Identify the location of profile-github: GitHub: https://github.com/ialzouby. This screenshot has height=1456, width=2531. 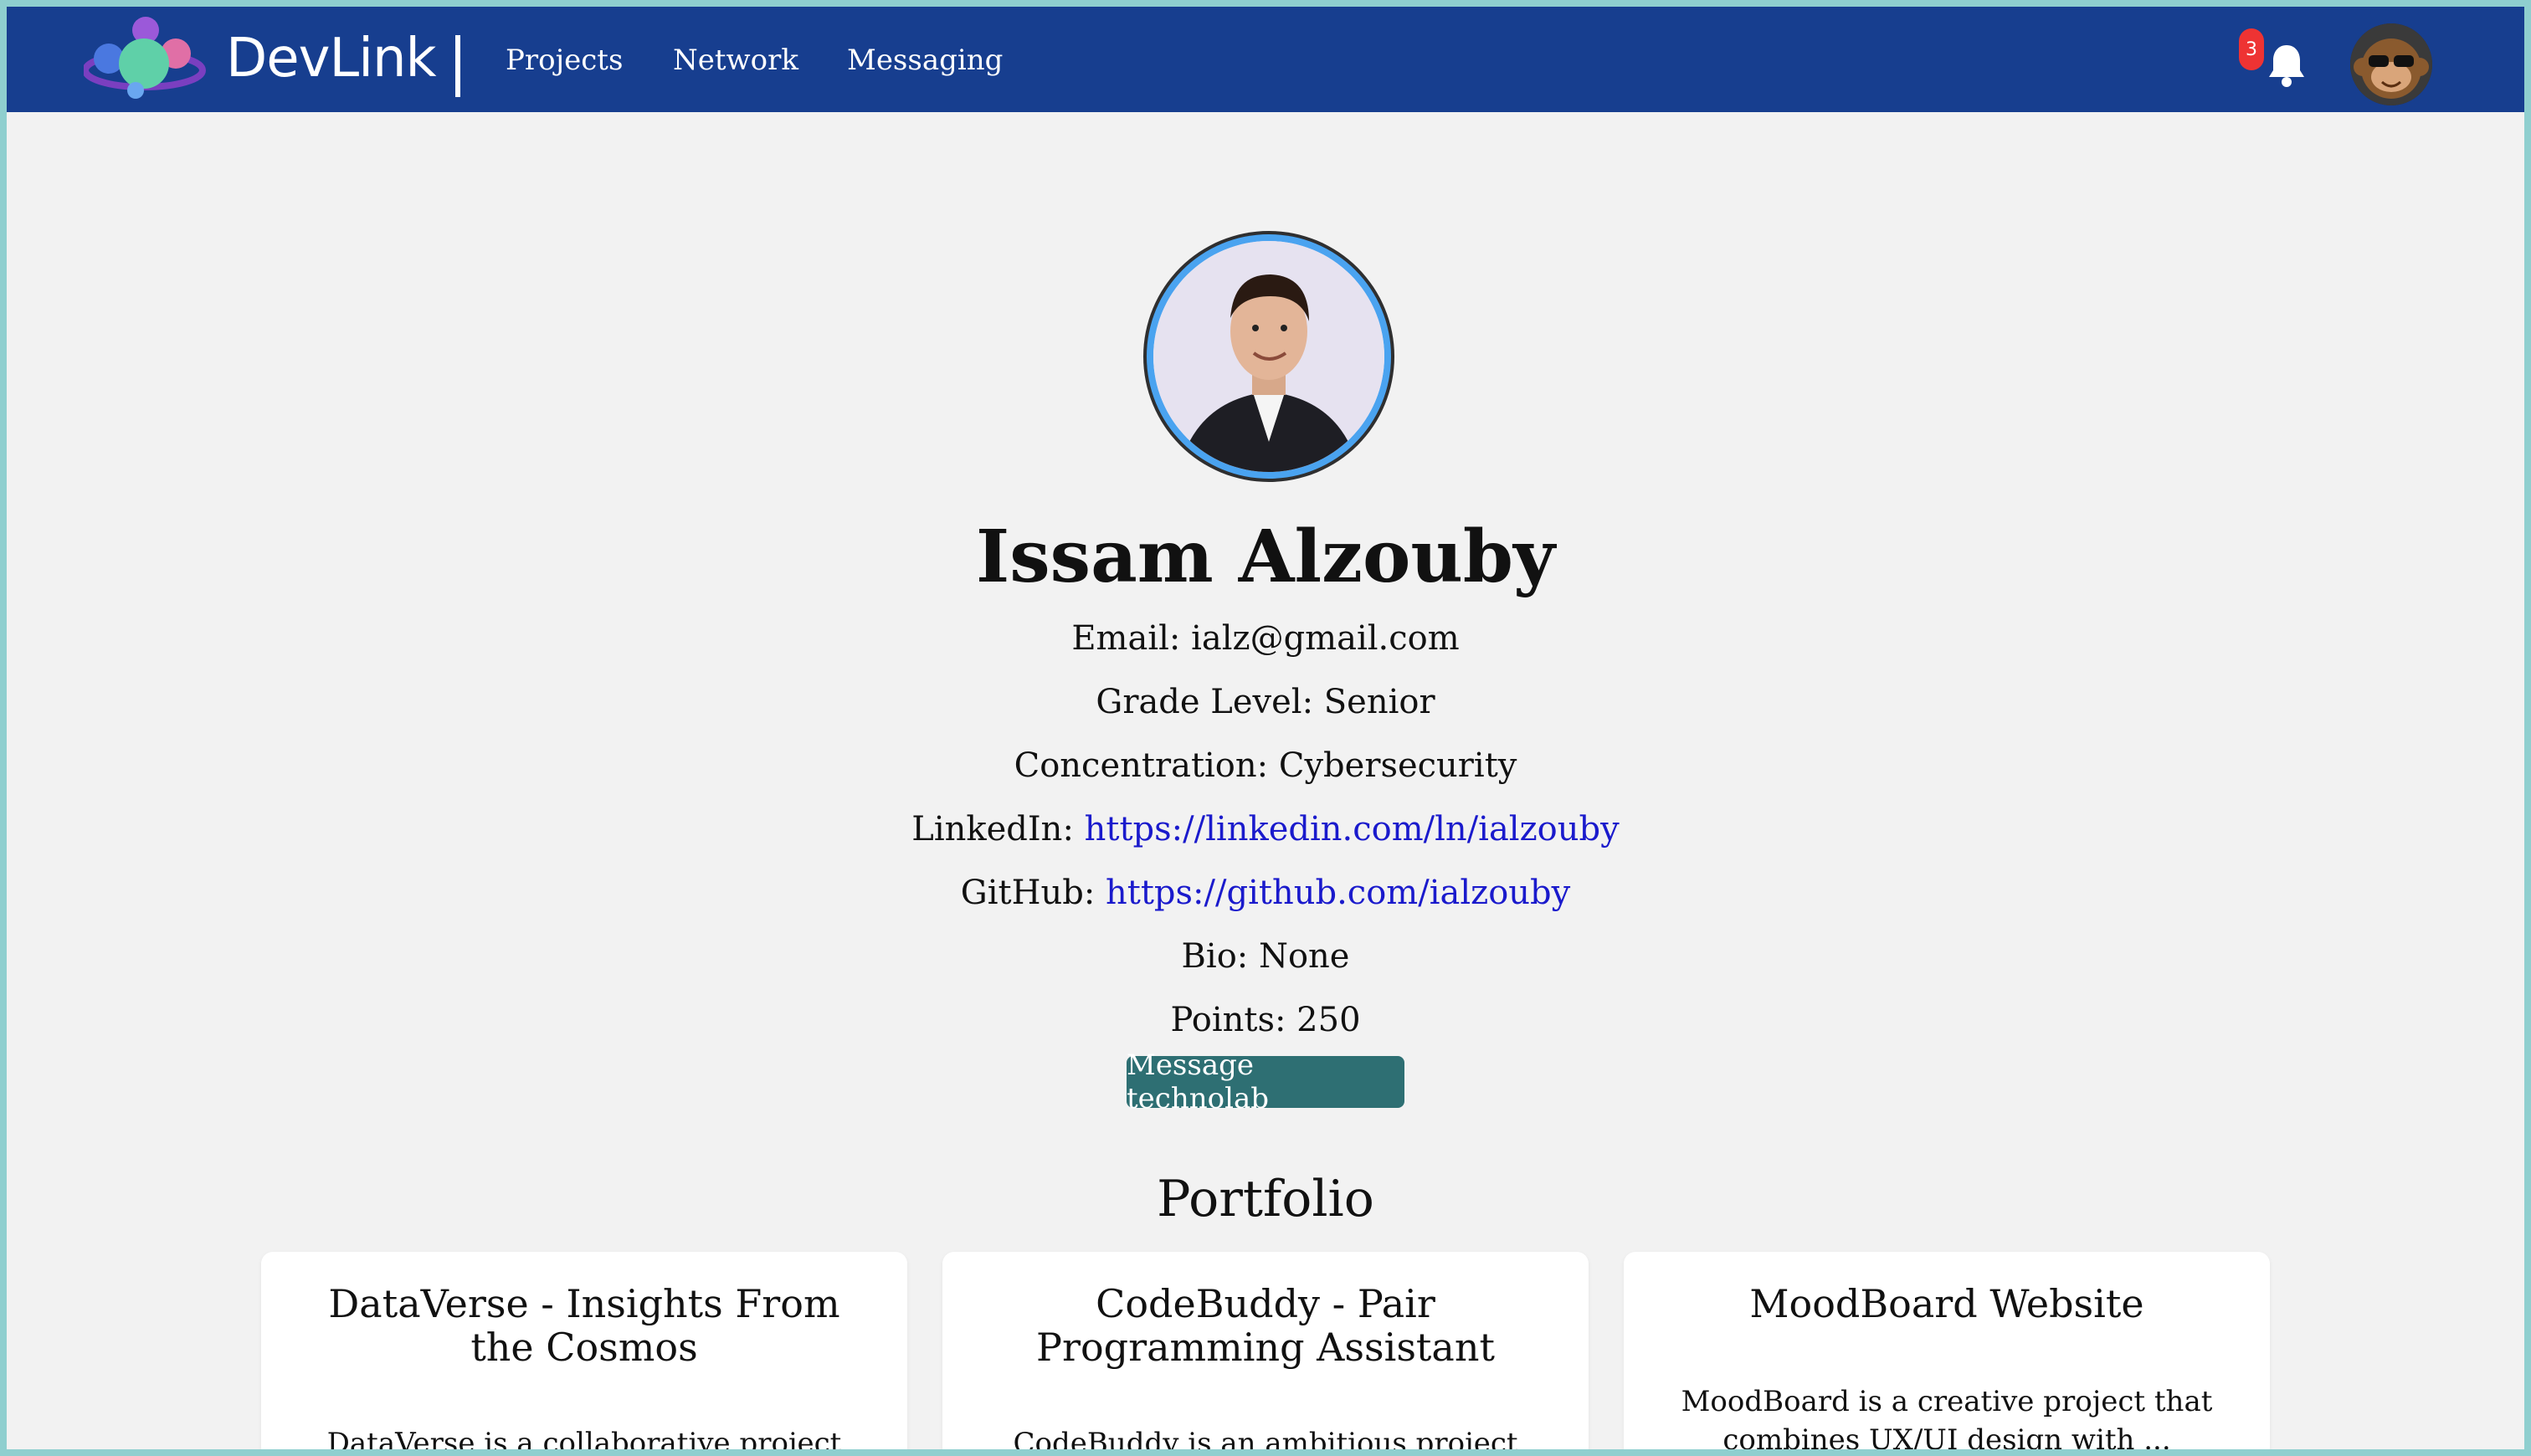
(1265, 893).